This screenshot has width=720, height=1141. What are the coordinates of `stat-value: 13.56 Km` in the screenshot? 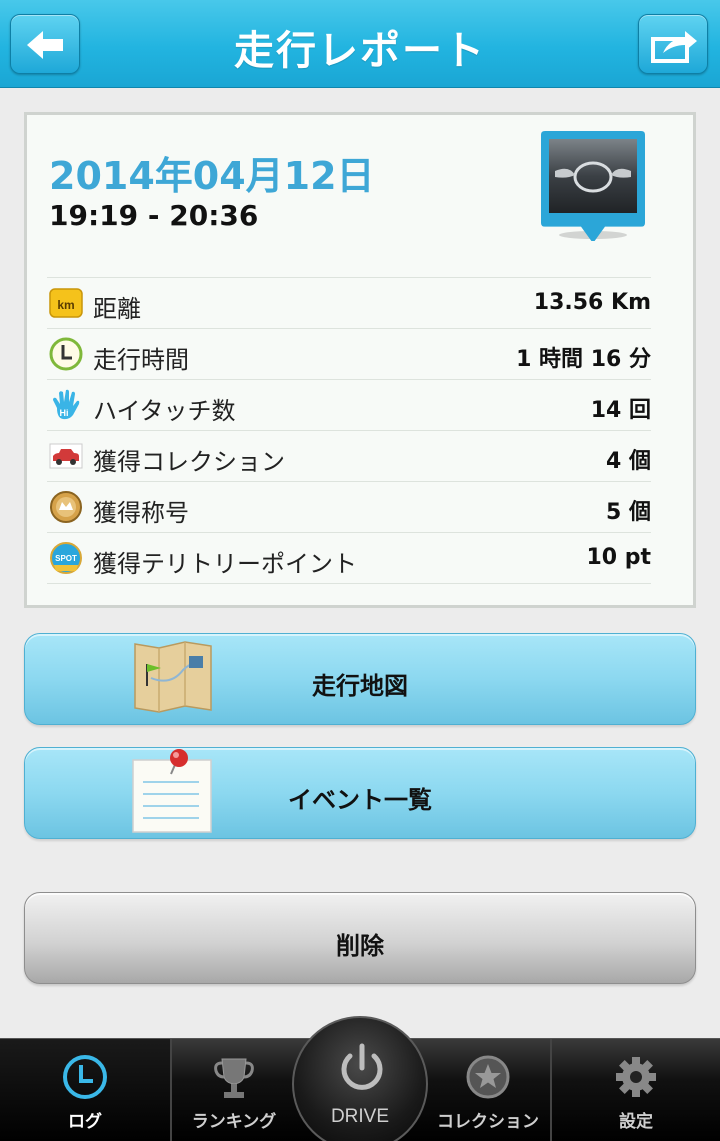 It's located at (592, 302).